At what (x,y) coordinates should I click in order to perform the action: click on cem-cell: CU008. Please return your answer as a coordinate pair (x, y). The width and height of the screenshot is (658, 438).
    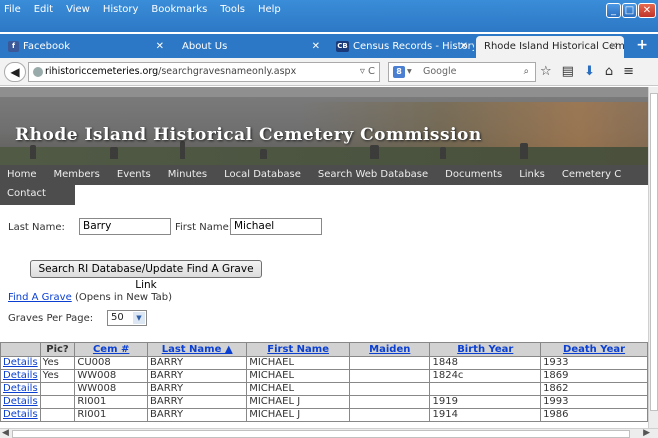
    Looking at the image, I should click on (111, 363).